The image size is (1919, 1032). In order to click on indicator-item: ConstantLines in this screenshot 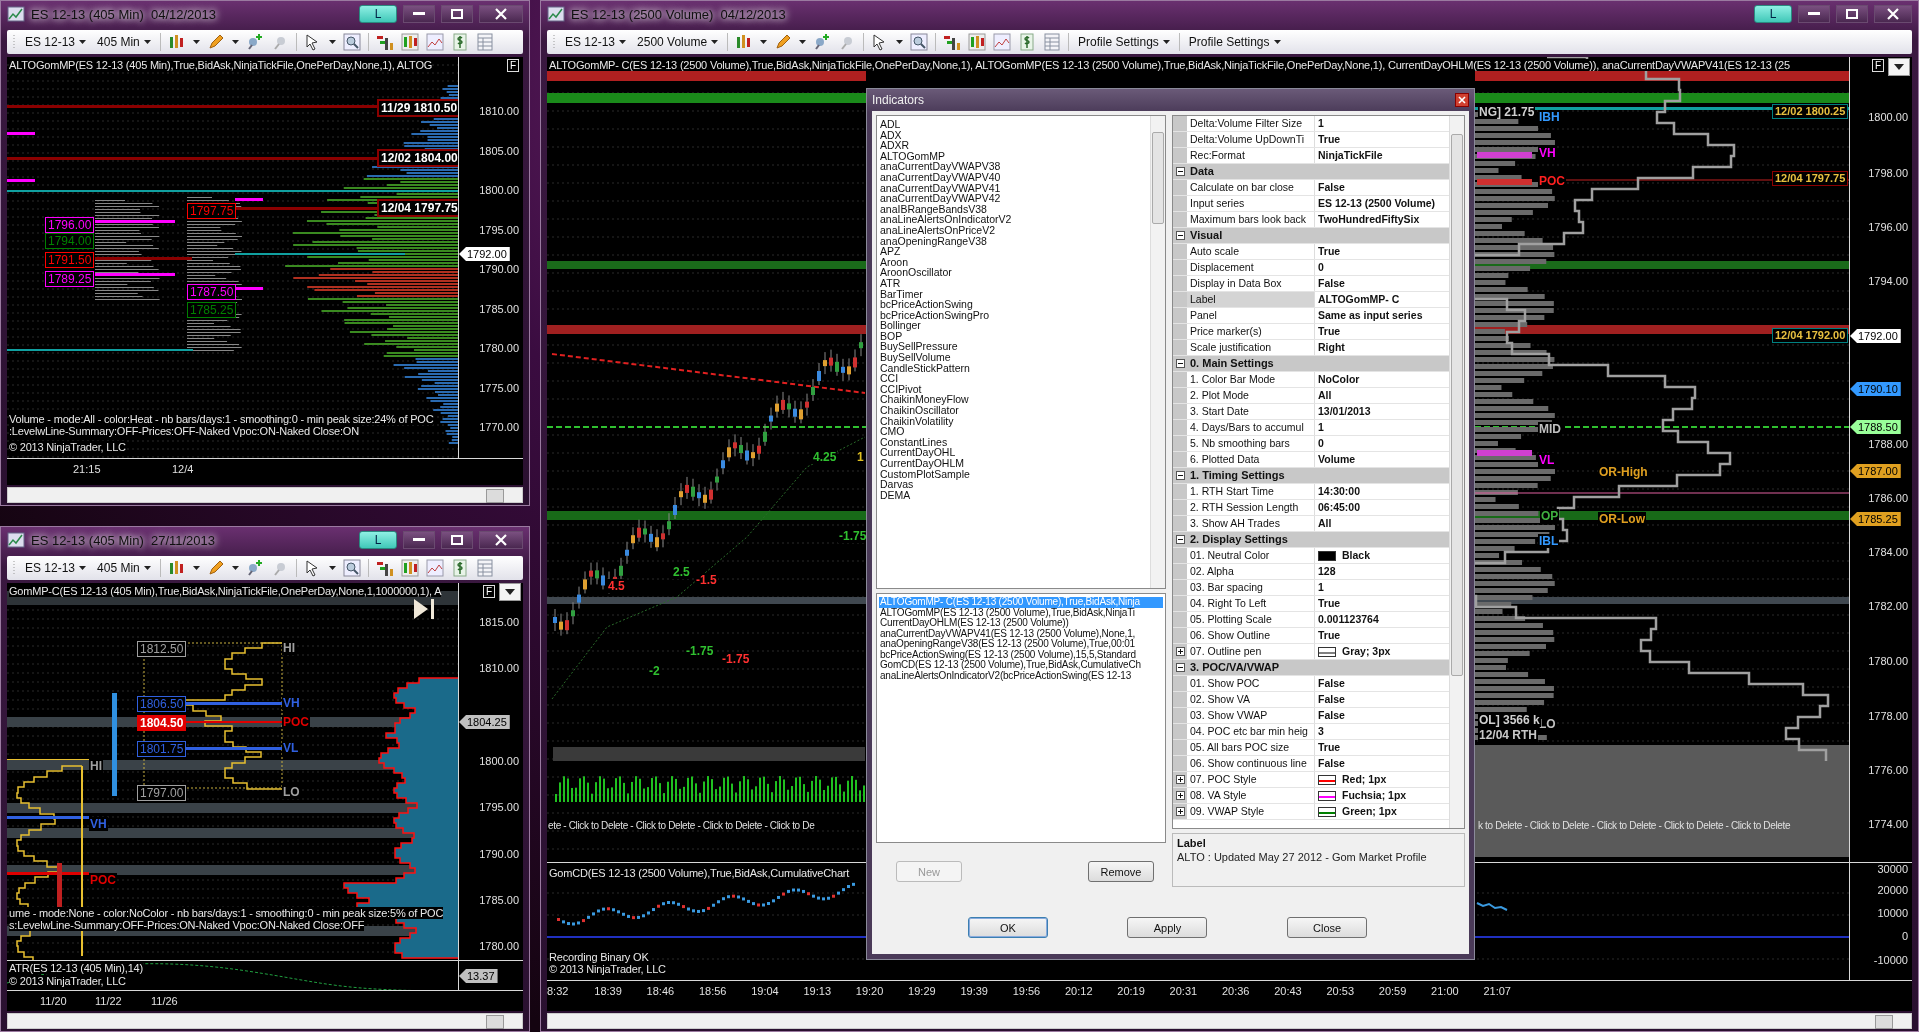, I will do `click(1013, 442)`.